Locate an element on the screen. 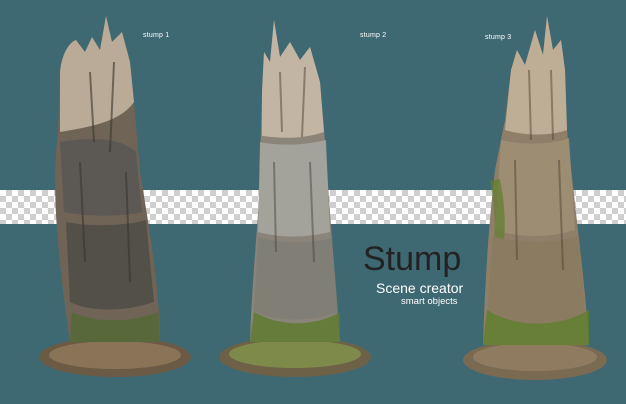 The image size is (626, 404). title: Stump is located at coordinates (412, 259).